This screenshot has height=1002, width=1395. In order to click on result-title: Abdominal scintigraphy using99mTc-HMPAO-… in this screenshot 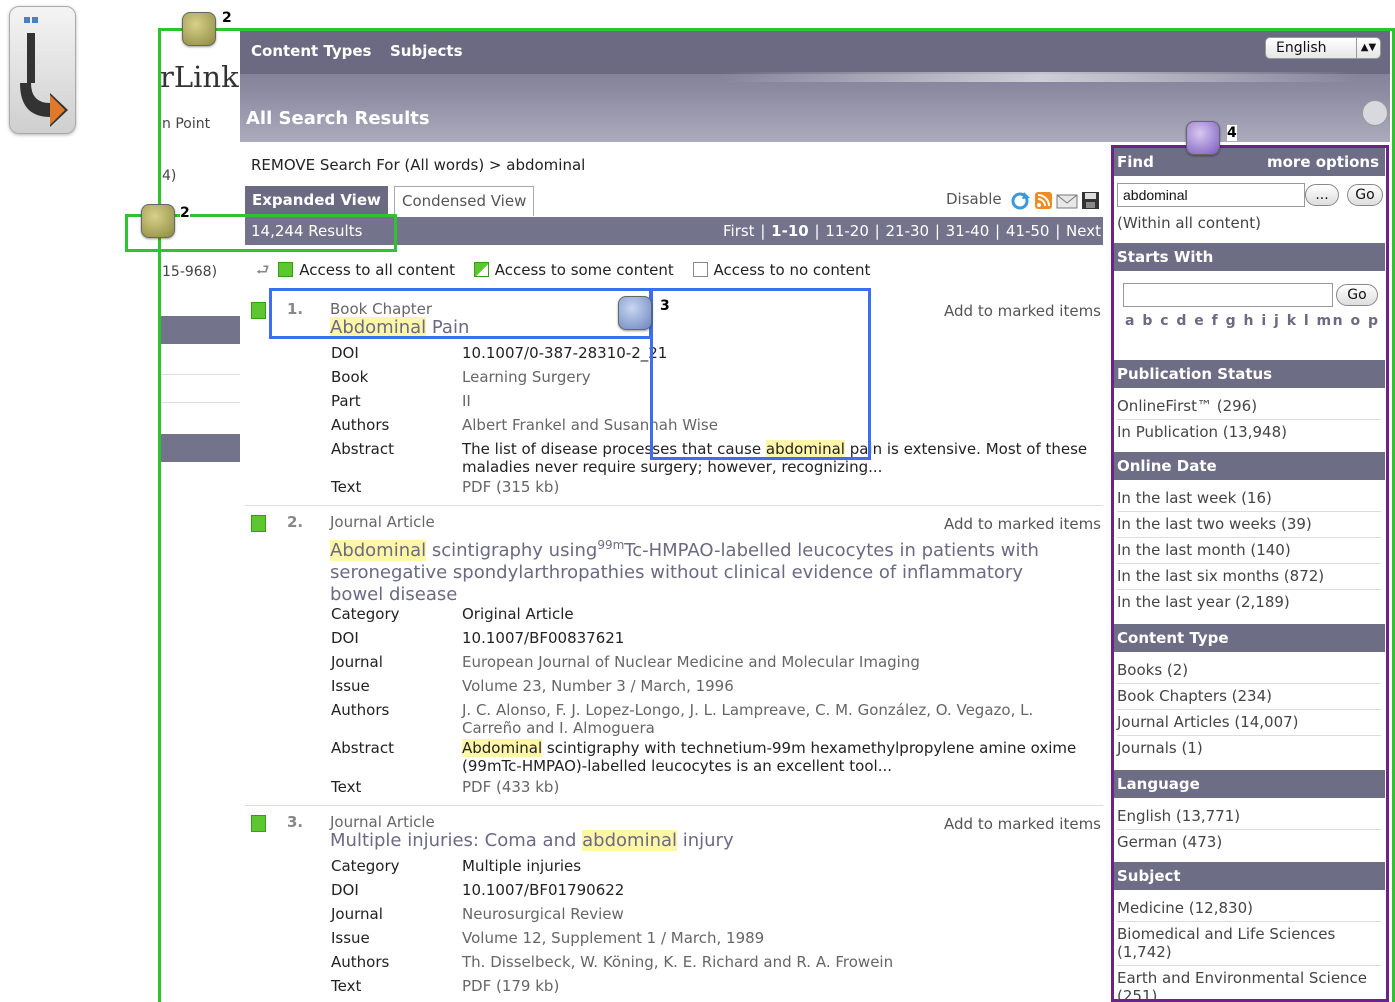, I will do `click(700, 570)`.